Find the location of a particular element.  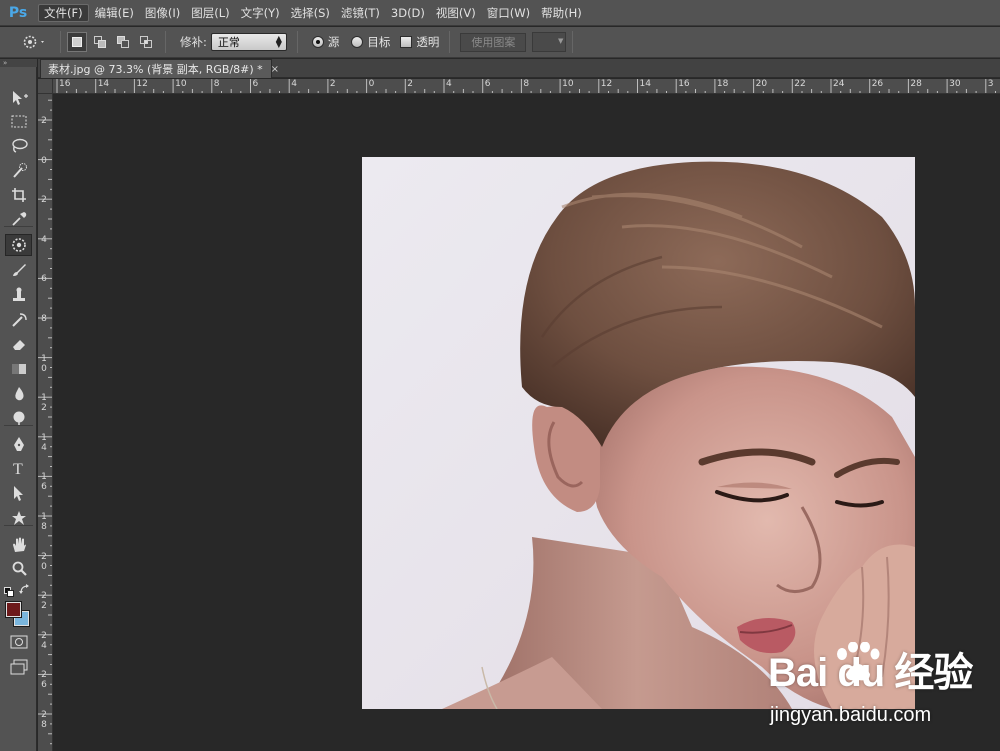

lasso-icon is located at coordinates (19, 145).